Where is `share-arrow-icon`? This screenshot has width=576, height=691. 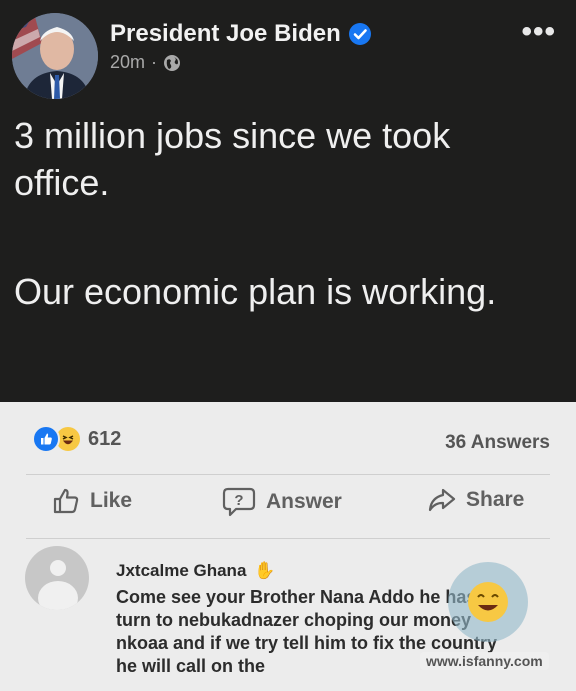 share-arrow-icon is located at coordinates (442, 500).